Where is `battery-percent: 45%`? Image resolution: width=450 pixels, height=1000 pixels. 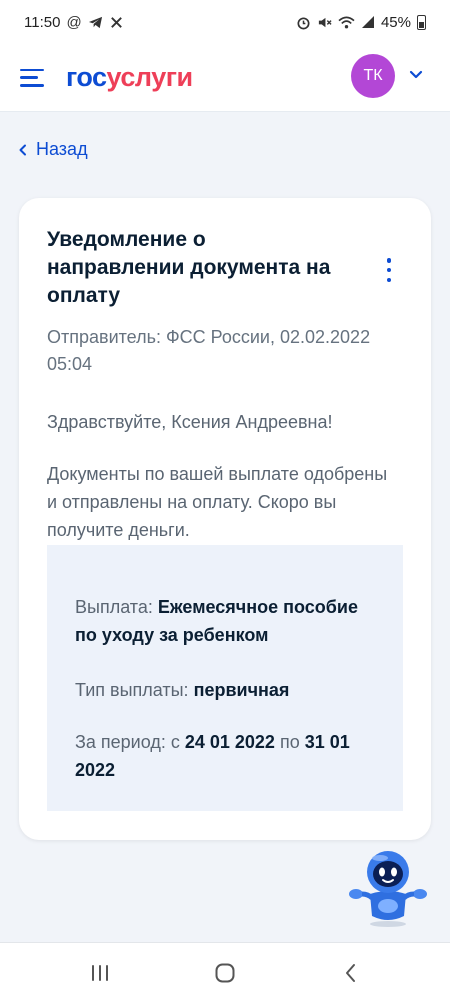
battery-percent: 45% is located at coordinates (395, 22).